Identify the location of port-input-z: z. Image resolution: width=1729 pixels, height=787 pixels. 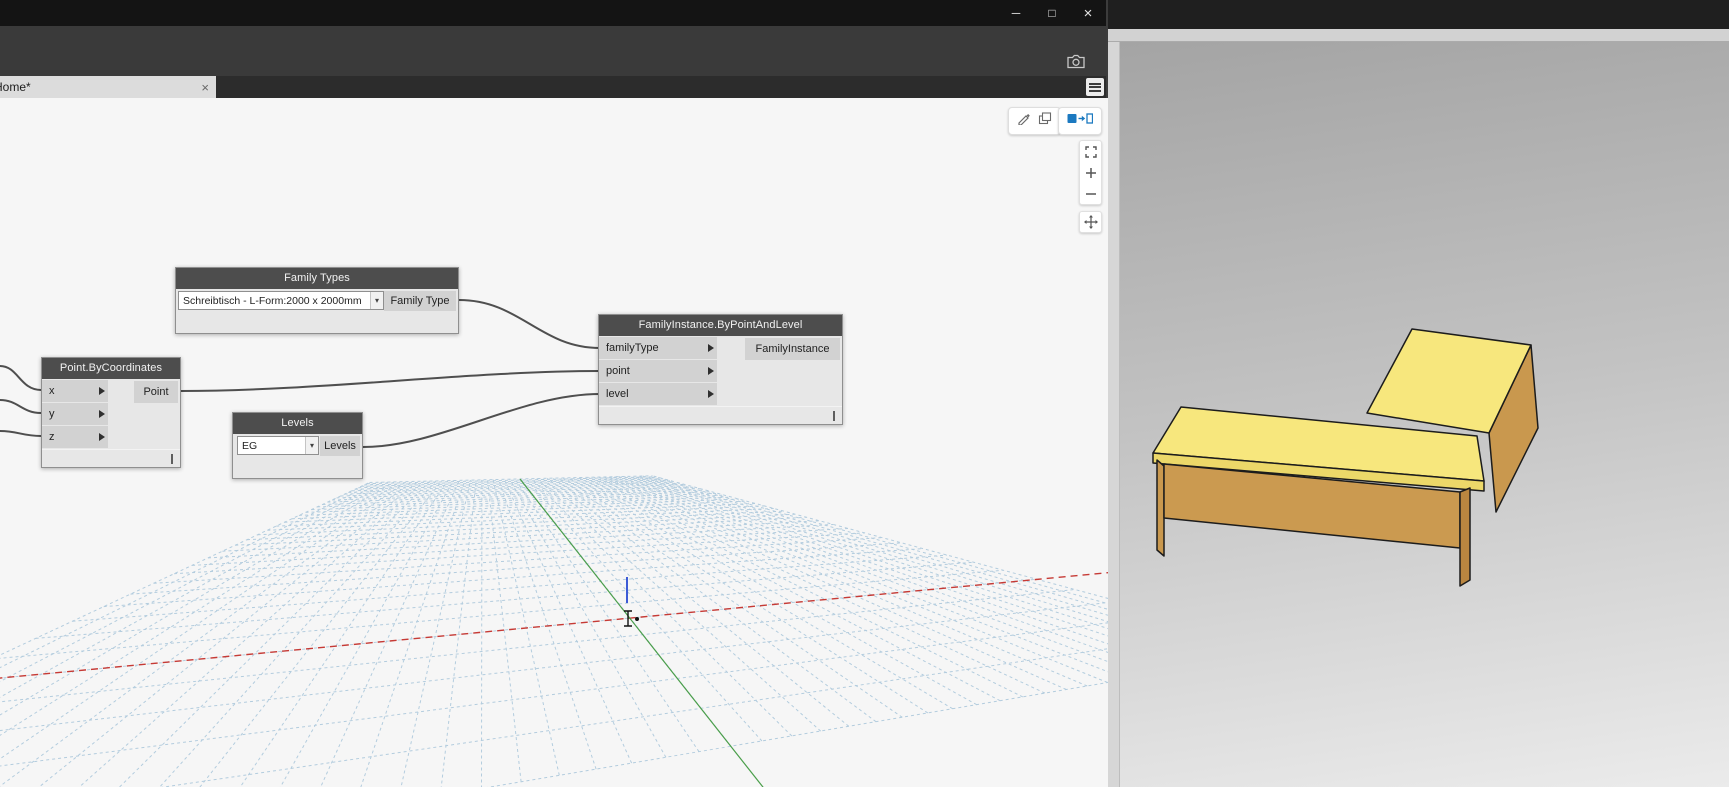
(75, 437).